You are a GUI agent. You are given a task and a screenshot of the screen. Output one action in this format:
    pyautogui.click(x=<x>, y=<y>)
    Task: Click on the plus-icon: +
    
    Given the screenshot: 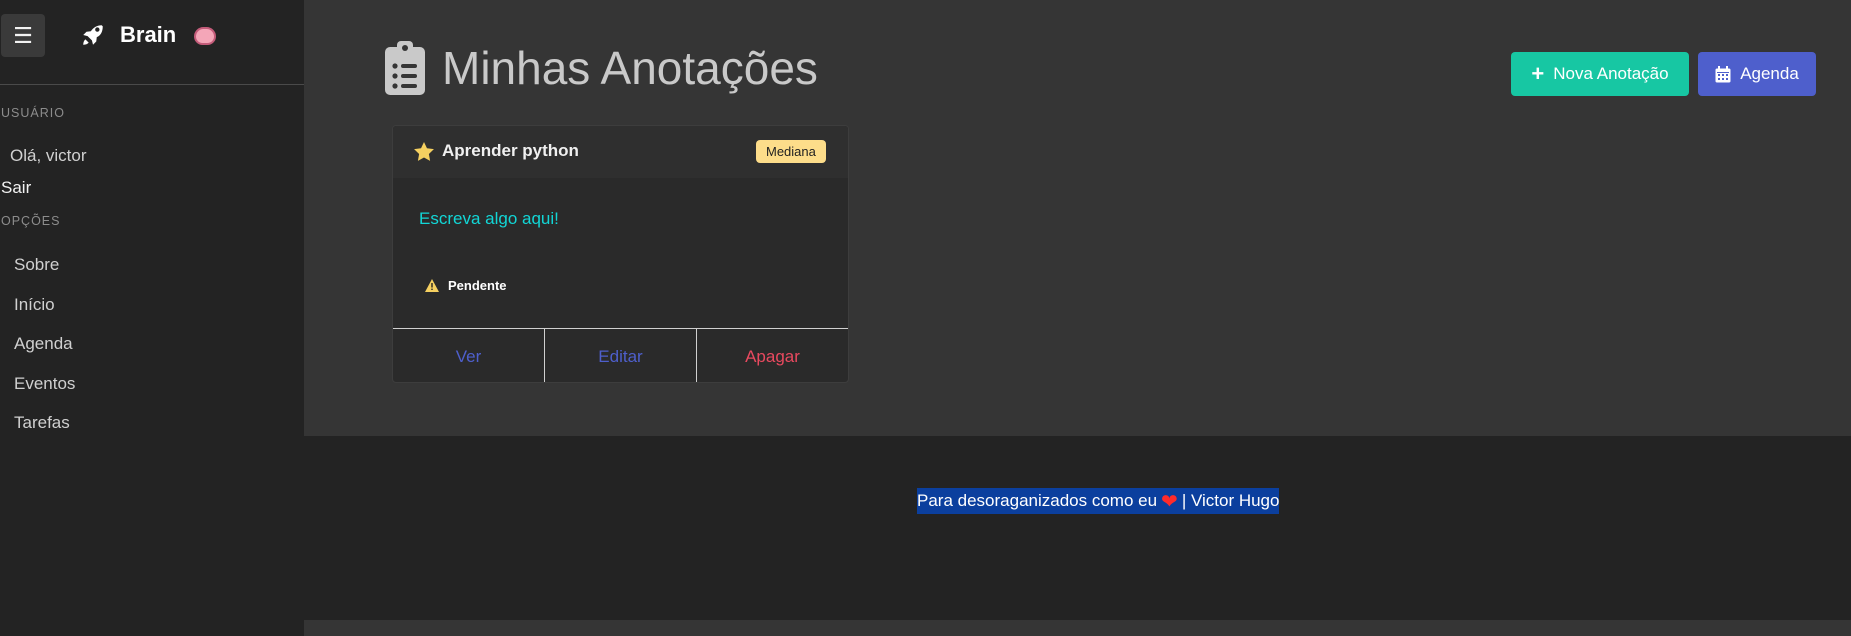 What is the action you would take?
    pyautogui.click(x=1538, y=73)
    